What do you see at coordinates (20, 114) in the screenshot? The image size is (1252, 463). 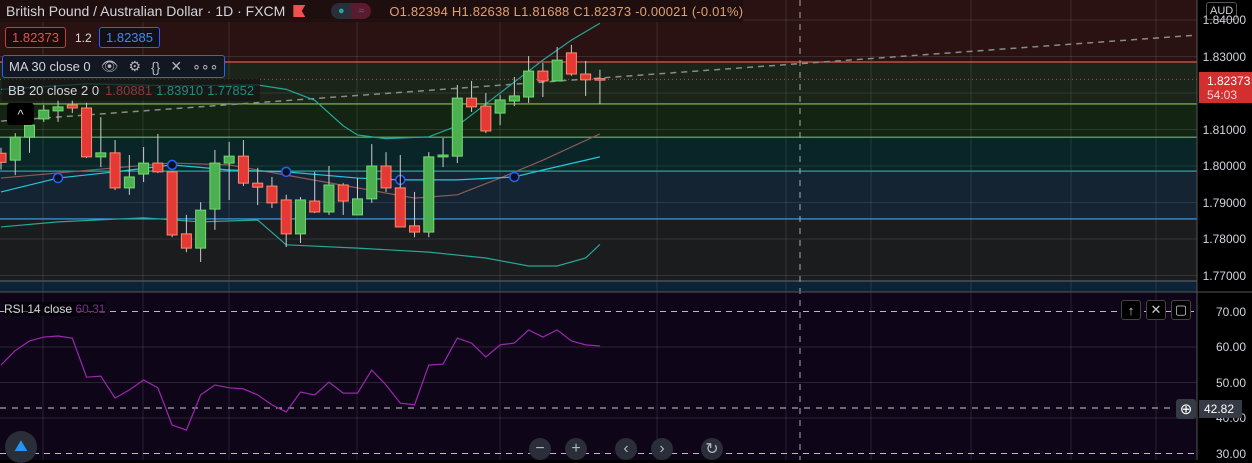 I see `collapse-legend-button: ^` at bounding box center [20, 114].